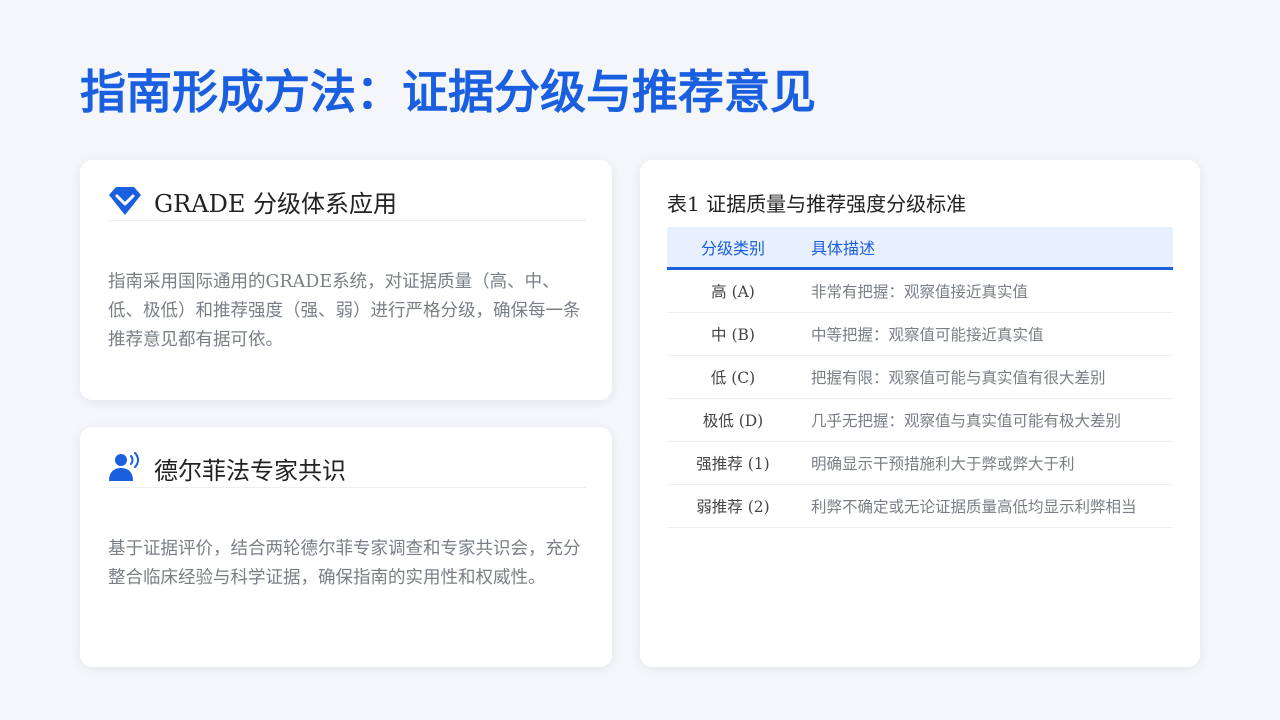  Describe the element at coordinates (733, 420) in the screenshot. I see `table-cell-category: 极低 (D)` at that location.